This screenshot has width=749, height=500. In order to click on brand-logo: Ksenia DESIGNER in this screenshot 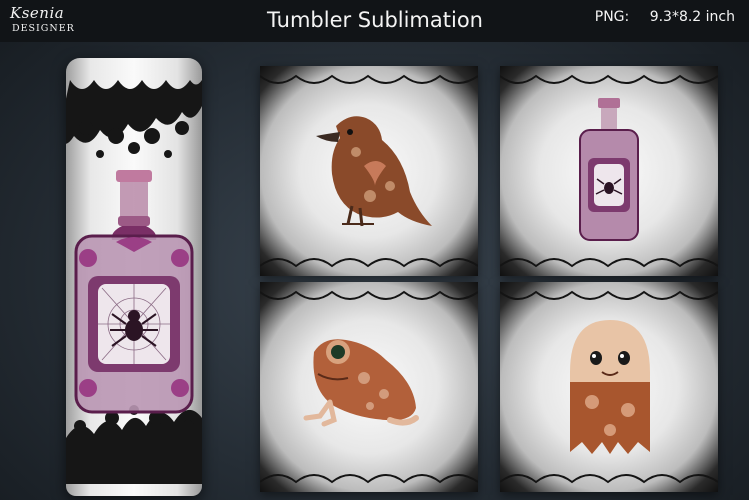, I will do `click(45, 21)`.